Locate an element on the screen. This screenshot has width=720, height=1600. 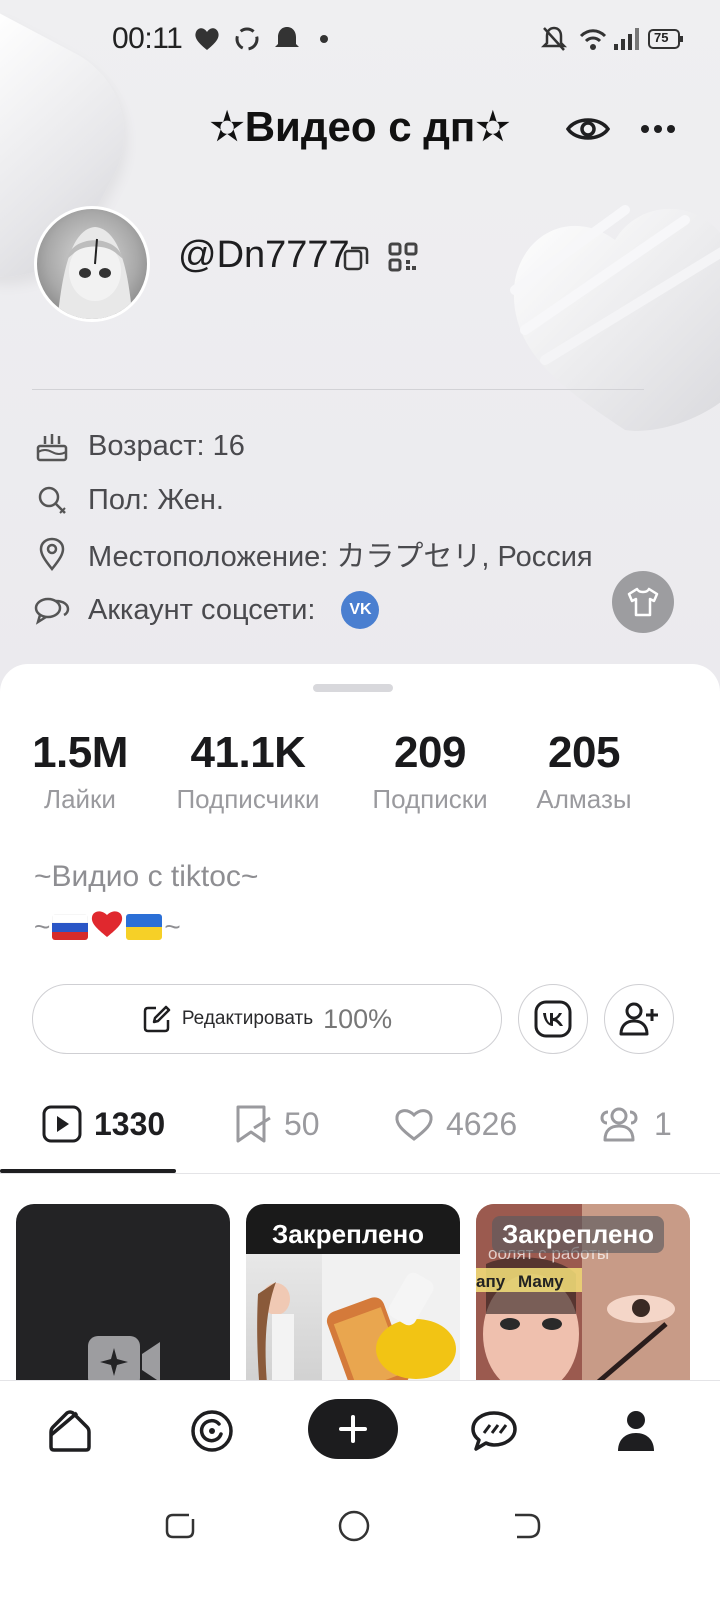
system-navigation is located at coordinates (360, 1538).